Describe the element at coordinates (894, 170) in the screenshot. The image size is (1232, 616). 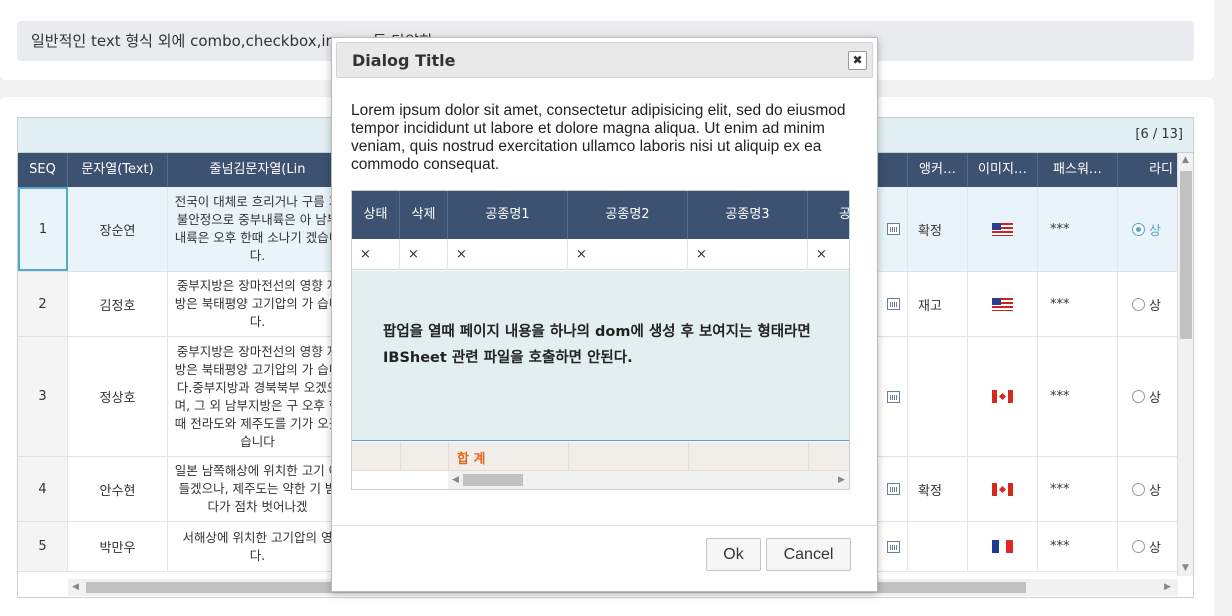
I see `header-popup` at that location.